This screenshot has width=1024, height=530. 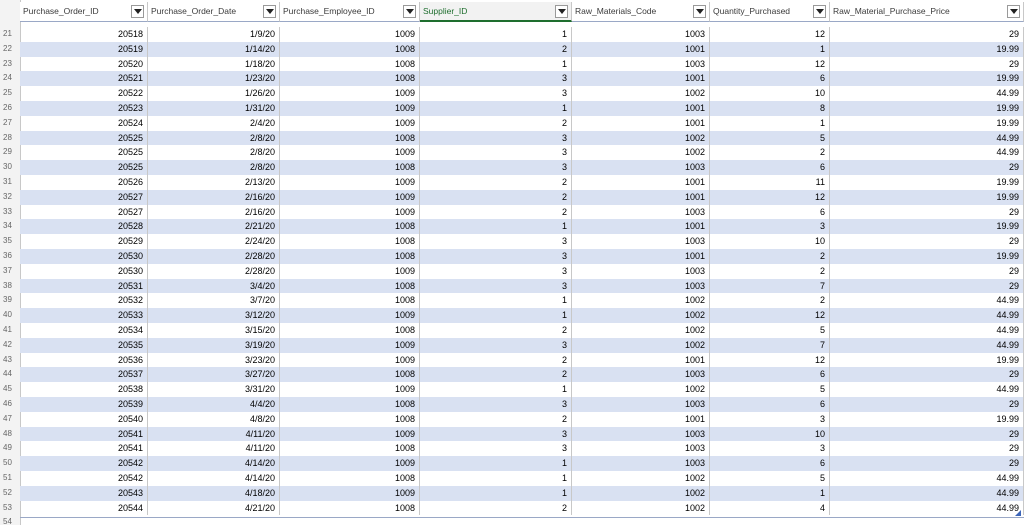 What do you see at coordinates (641, 12) in the screenshot?
I see `column-header-raw-materials-code: Raw_Materials_Code` at bounding box center [641, 12].